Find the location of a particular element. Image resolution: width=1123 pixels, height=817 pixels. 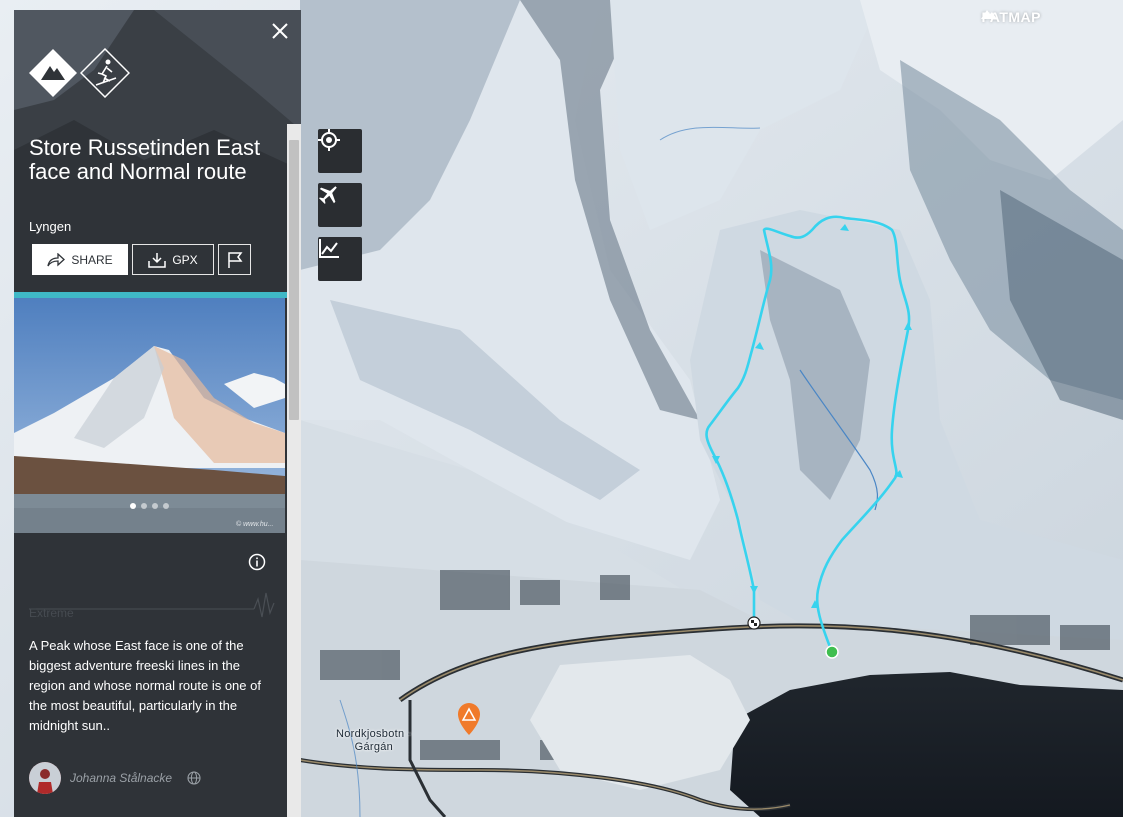

close-icon is located at coordinates (280, 31).